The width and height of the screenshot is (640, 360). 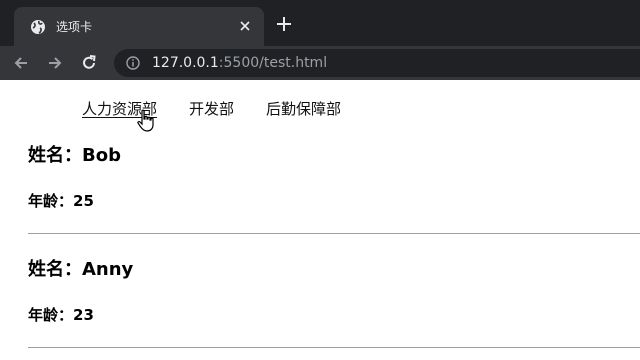 I want to click on name-value: Anny, so click(x=108, y=269).